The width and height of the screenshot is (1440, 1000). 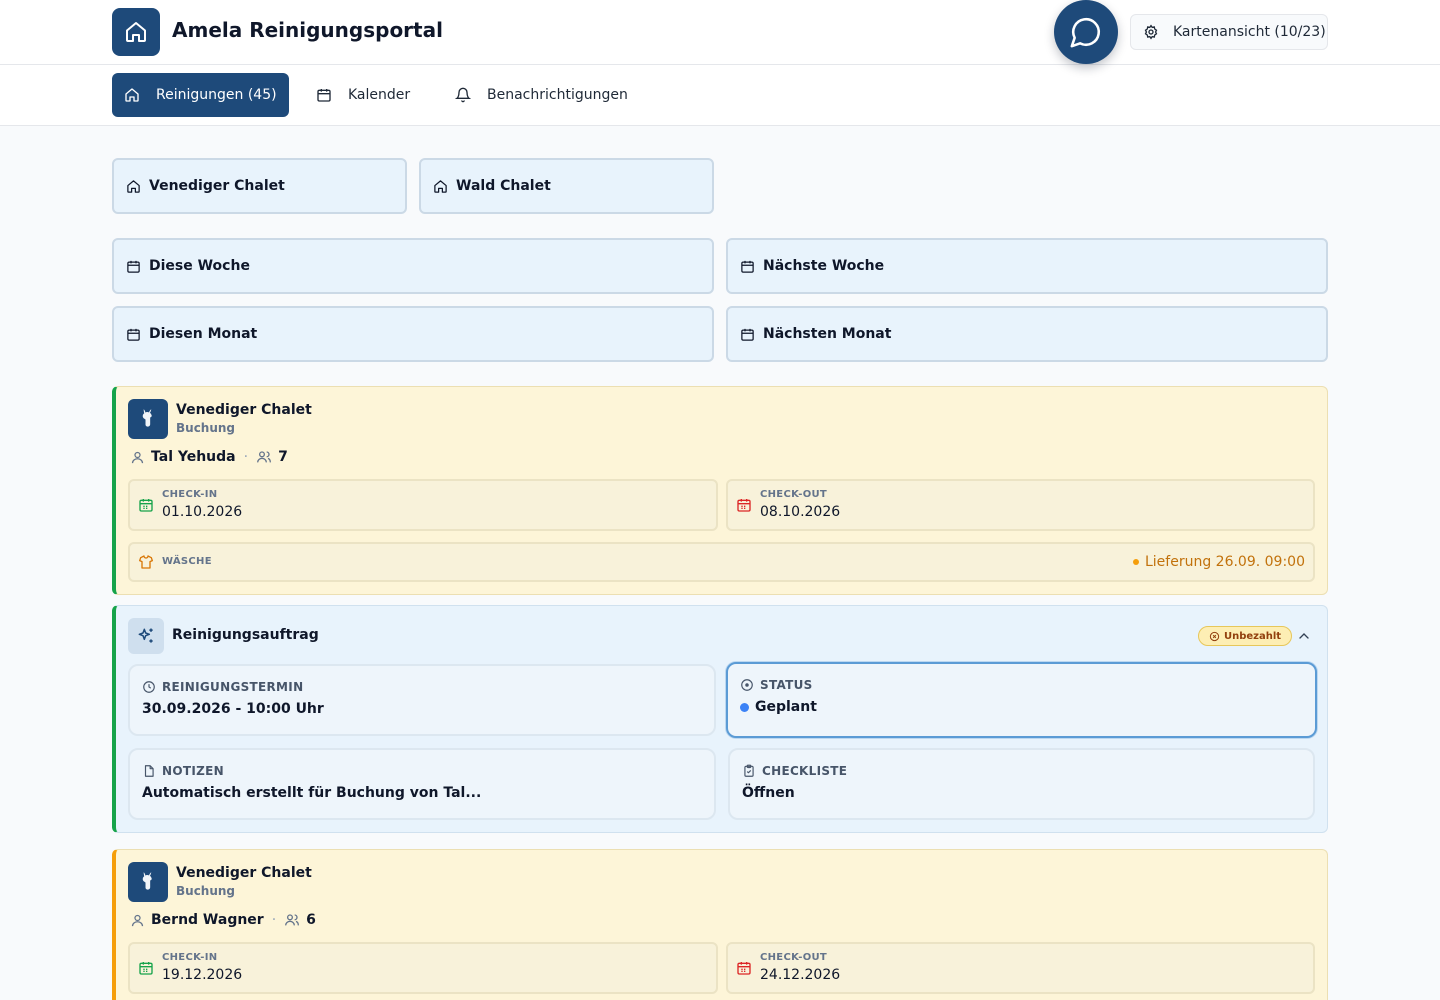 I want to click on checkin-date: 19.12.2026, so click(x=202, y=975).